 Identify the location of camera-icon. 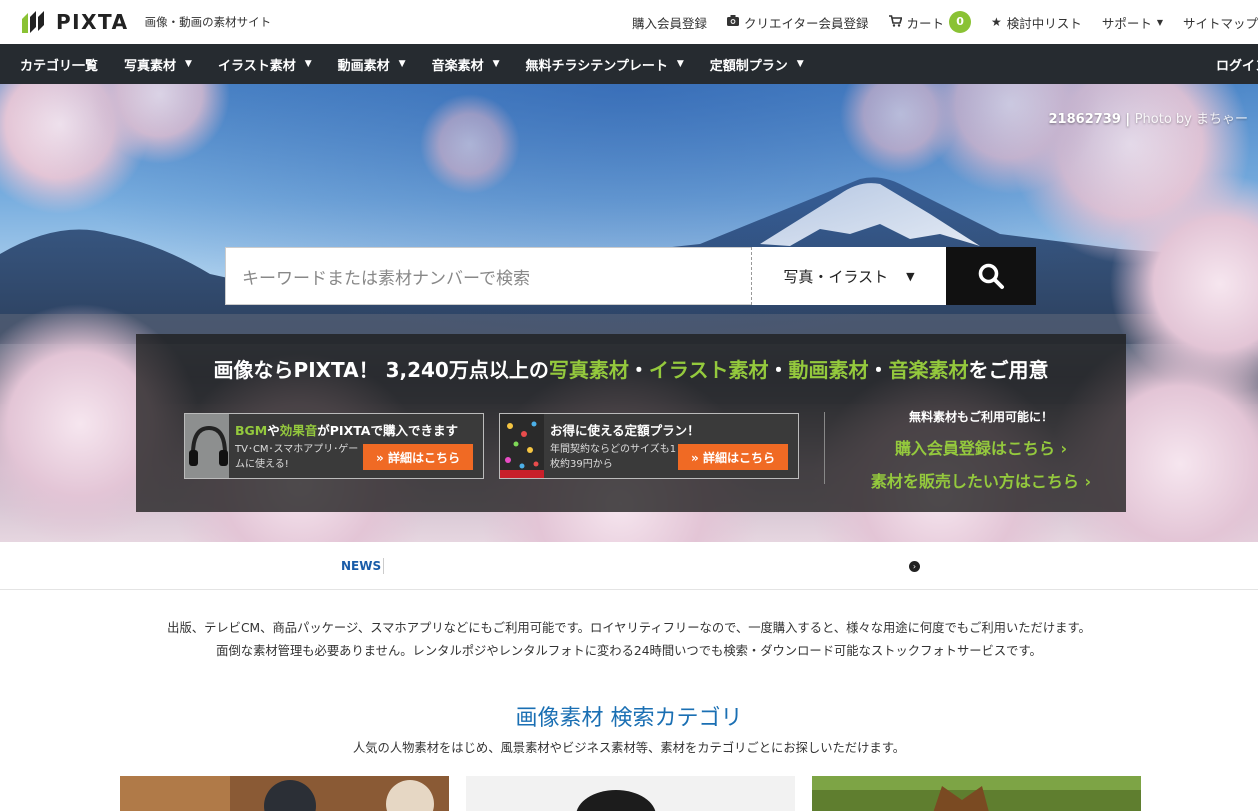
(733, 22).